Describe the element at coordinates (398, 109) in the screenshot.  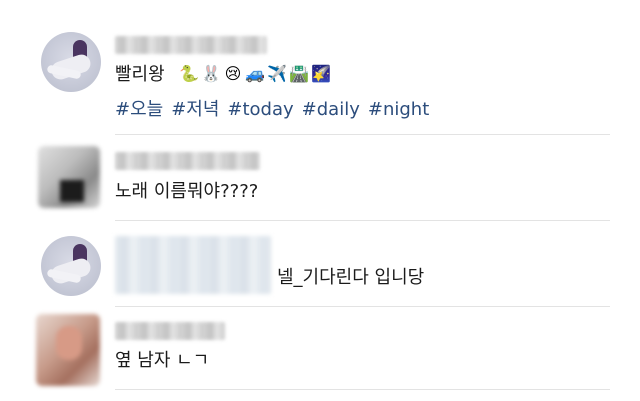
I see `hashtag-link: #night` at that location.